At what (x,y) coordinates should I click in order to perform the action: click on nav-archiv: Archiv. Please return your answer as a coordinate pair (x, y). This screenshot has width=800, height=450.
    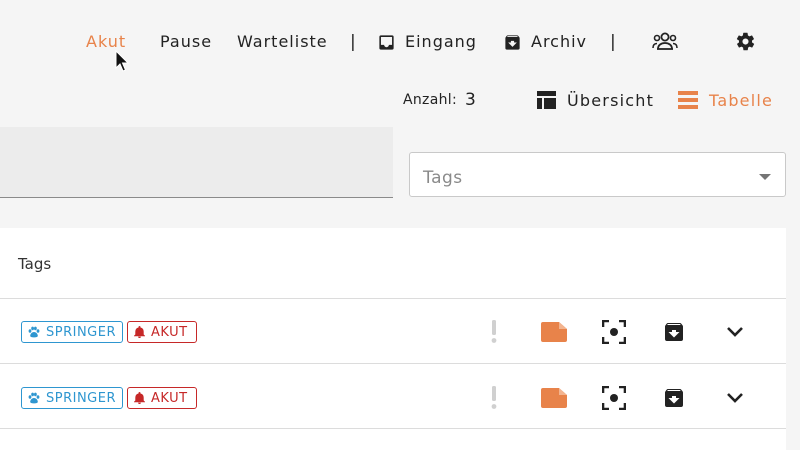
    Looking at the image, I should click on (545, 42).